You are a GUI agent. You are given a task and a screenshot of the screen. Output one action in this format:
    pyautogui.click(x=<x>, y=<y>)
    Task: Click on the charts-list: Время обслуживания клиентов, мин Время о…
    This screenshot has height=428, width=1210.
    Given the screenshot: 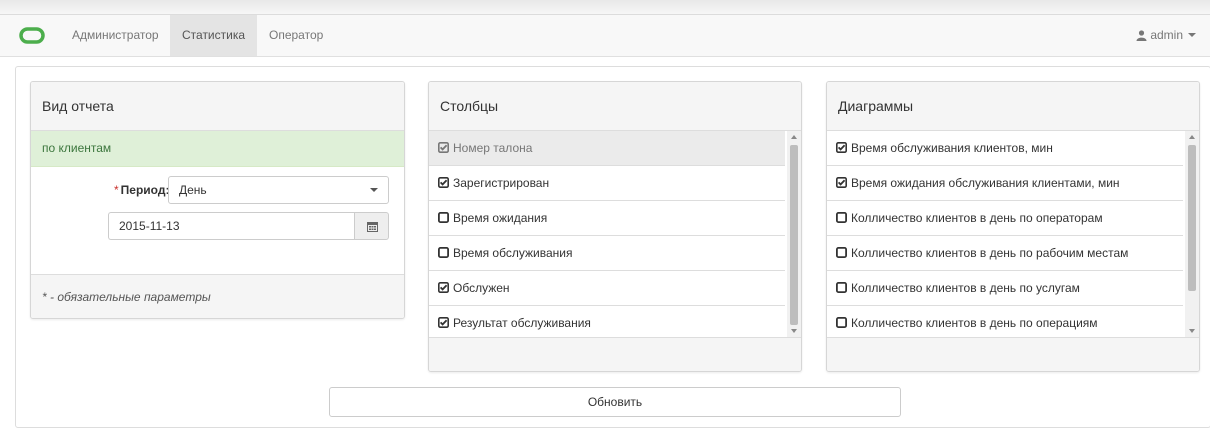 What is the action you would take?
    pyautogui.click(x=1013, y=234)
    